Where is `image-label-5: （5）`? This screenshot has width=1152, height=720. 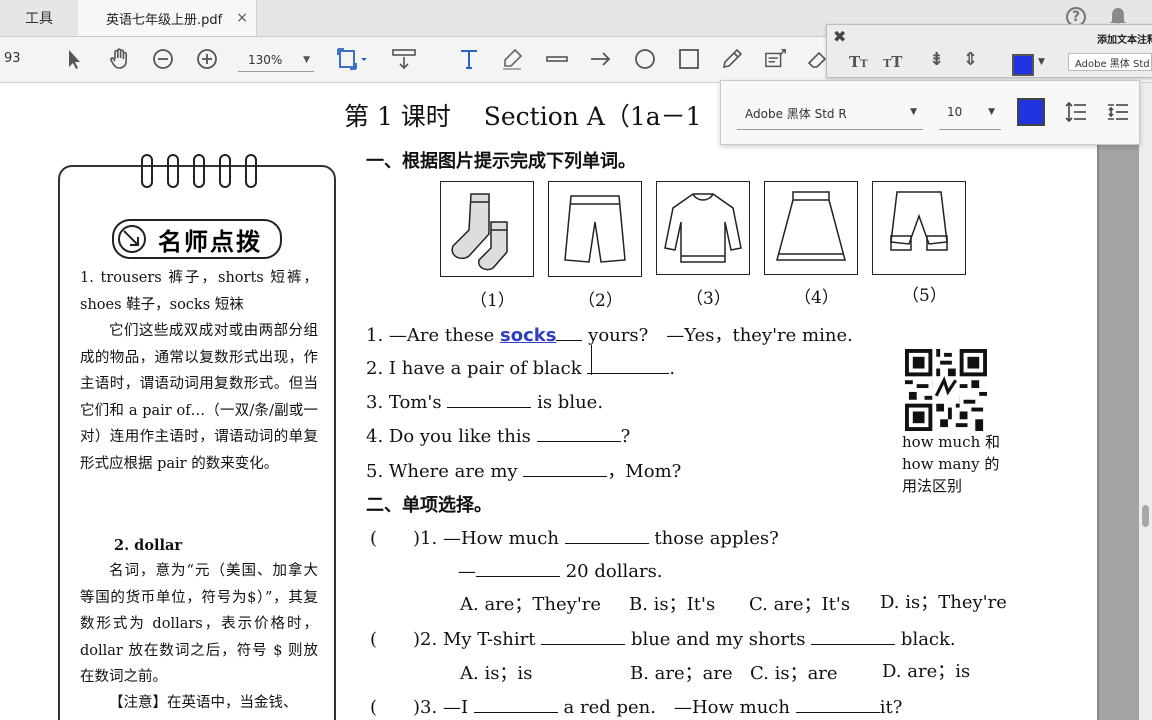
image-label-5: （5） is located at coordinates (924, 296).